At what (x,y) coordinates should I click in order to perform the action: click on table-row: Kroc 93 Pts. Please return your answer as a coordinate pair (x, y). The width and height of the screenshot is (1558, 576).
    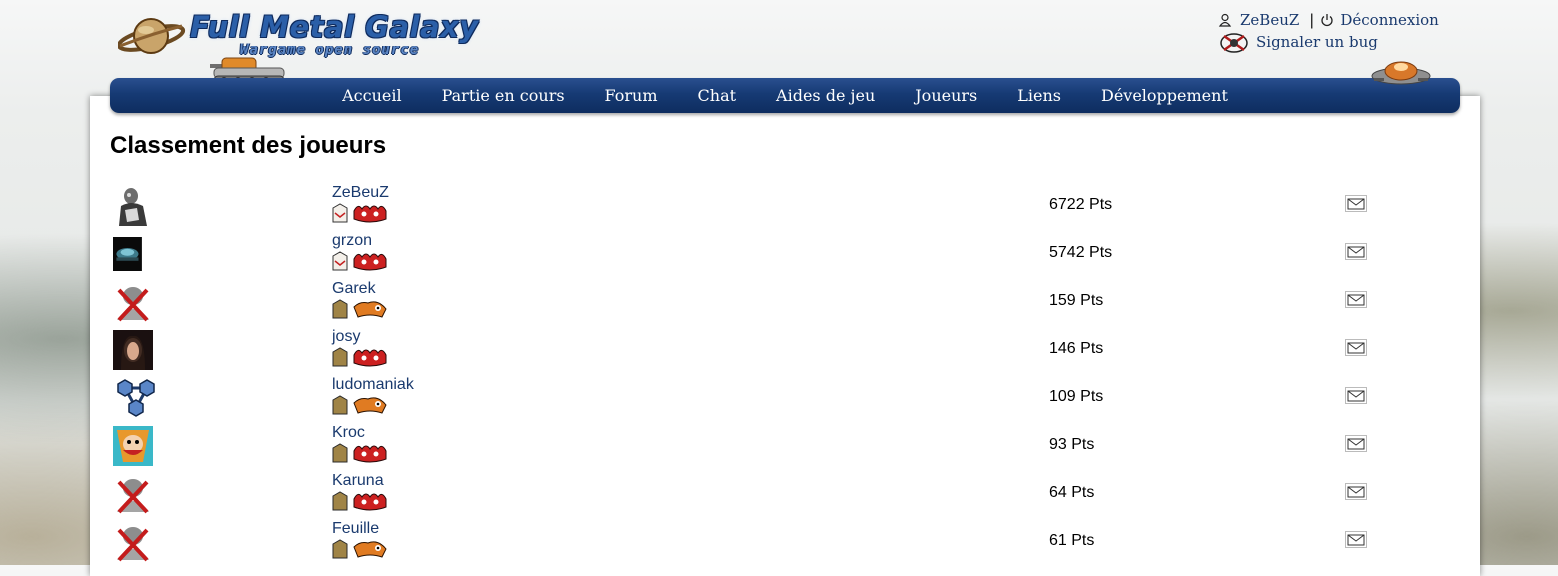
    Looking at the image, I should click on (760, 446).